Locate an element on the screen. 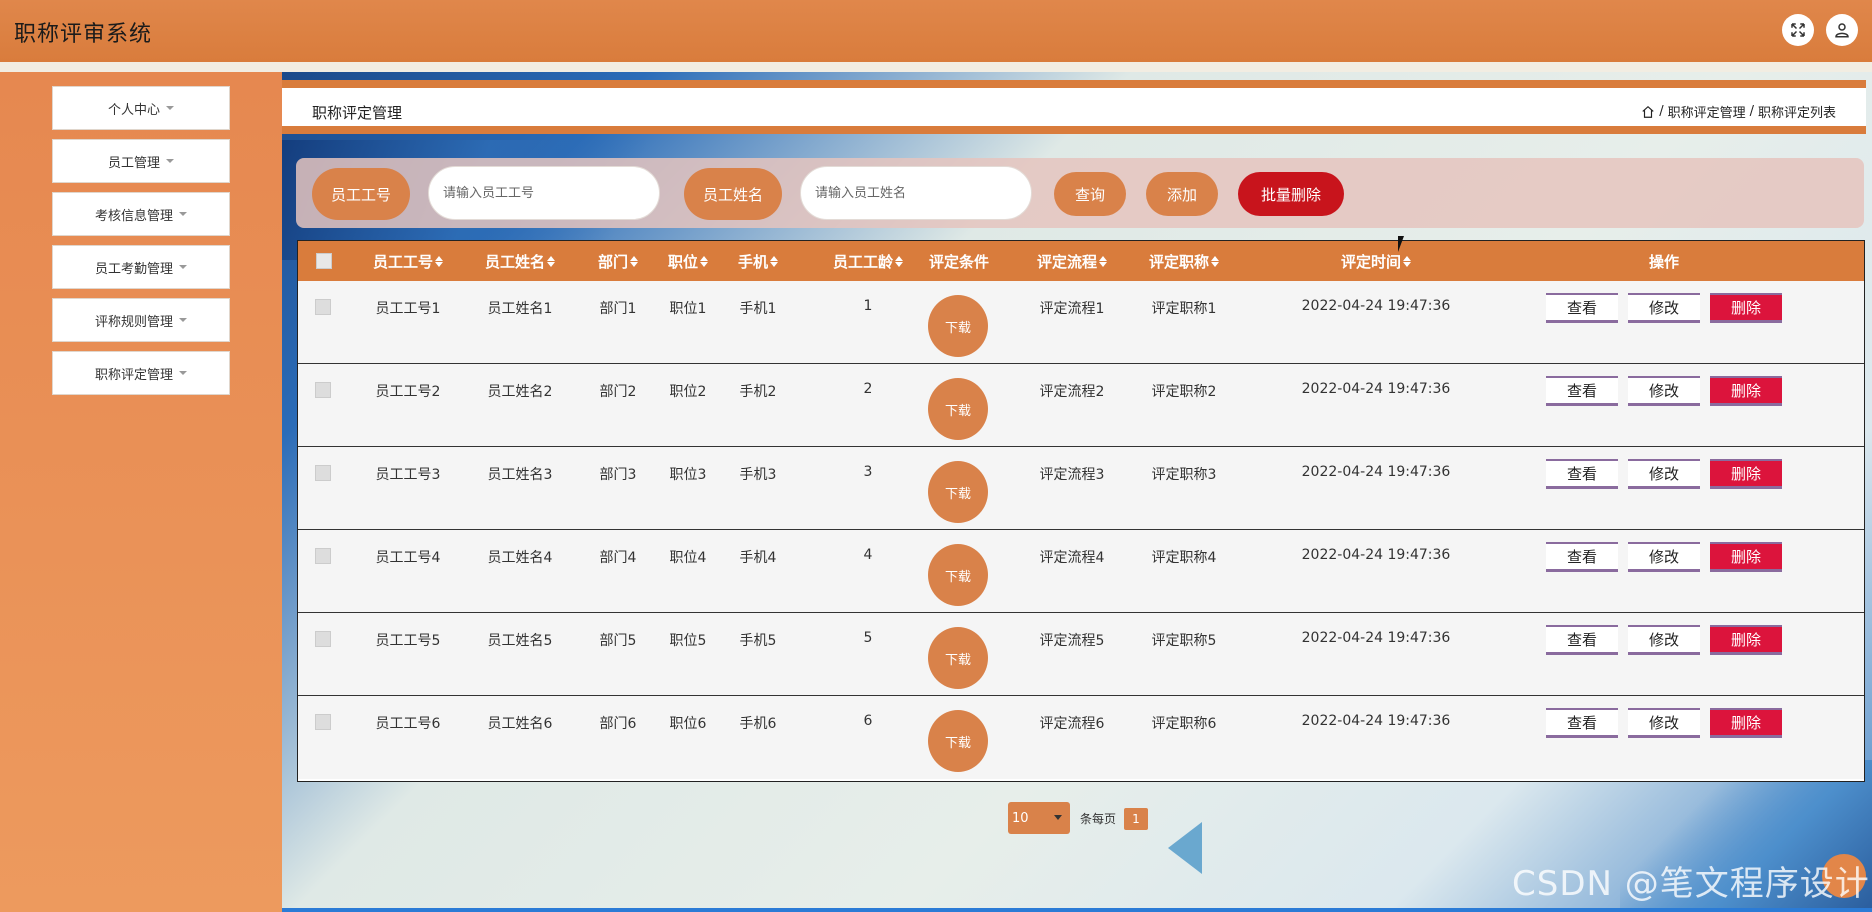  cell-phone: 手机5 is located at coordinates (758, 641).